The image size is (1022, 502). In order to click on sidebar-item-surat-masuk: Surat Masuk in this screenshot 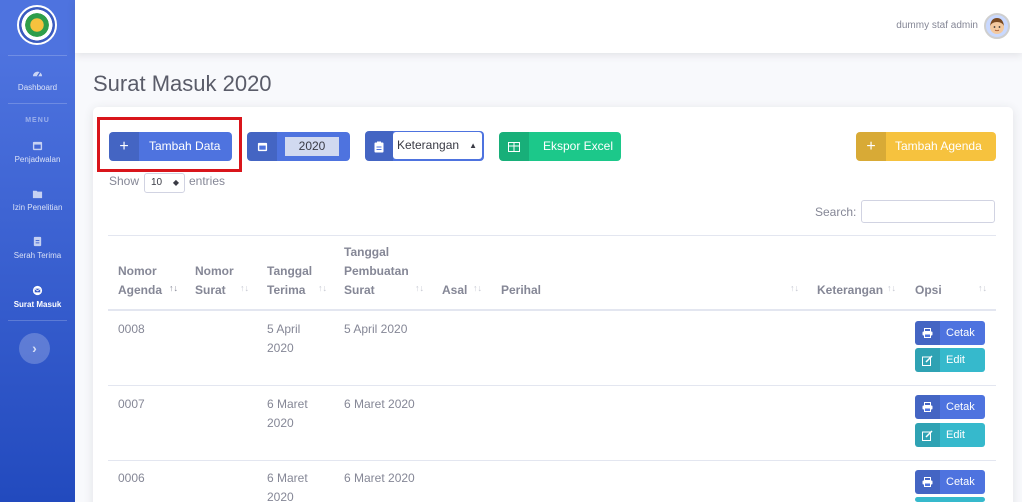, I will do `click(37, 297)`.